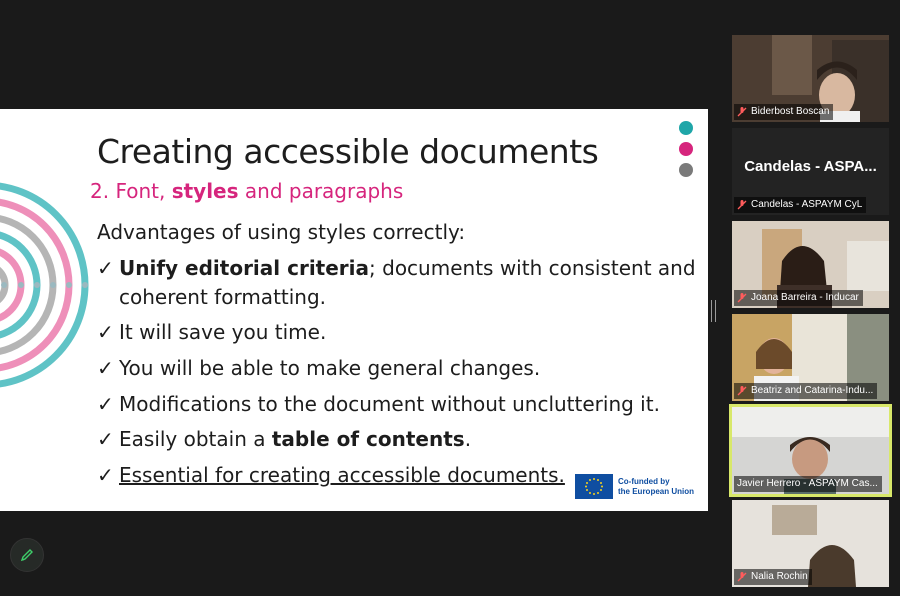  What do you see at coordinates (284, 439) in the screenshot?
I see `bullet-5: ✓ Easily obtain a table of contents.` at bounding box center [284, 439].